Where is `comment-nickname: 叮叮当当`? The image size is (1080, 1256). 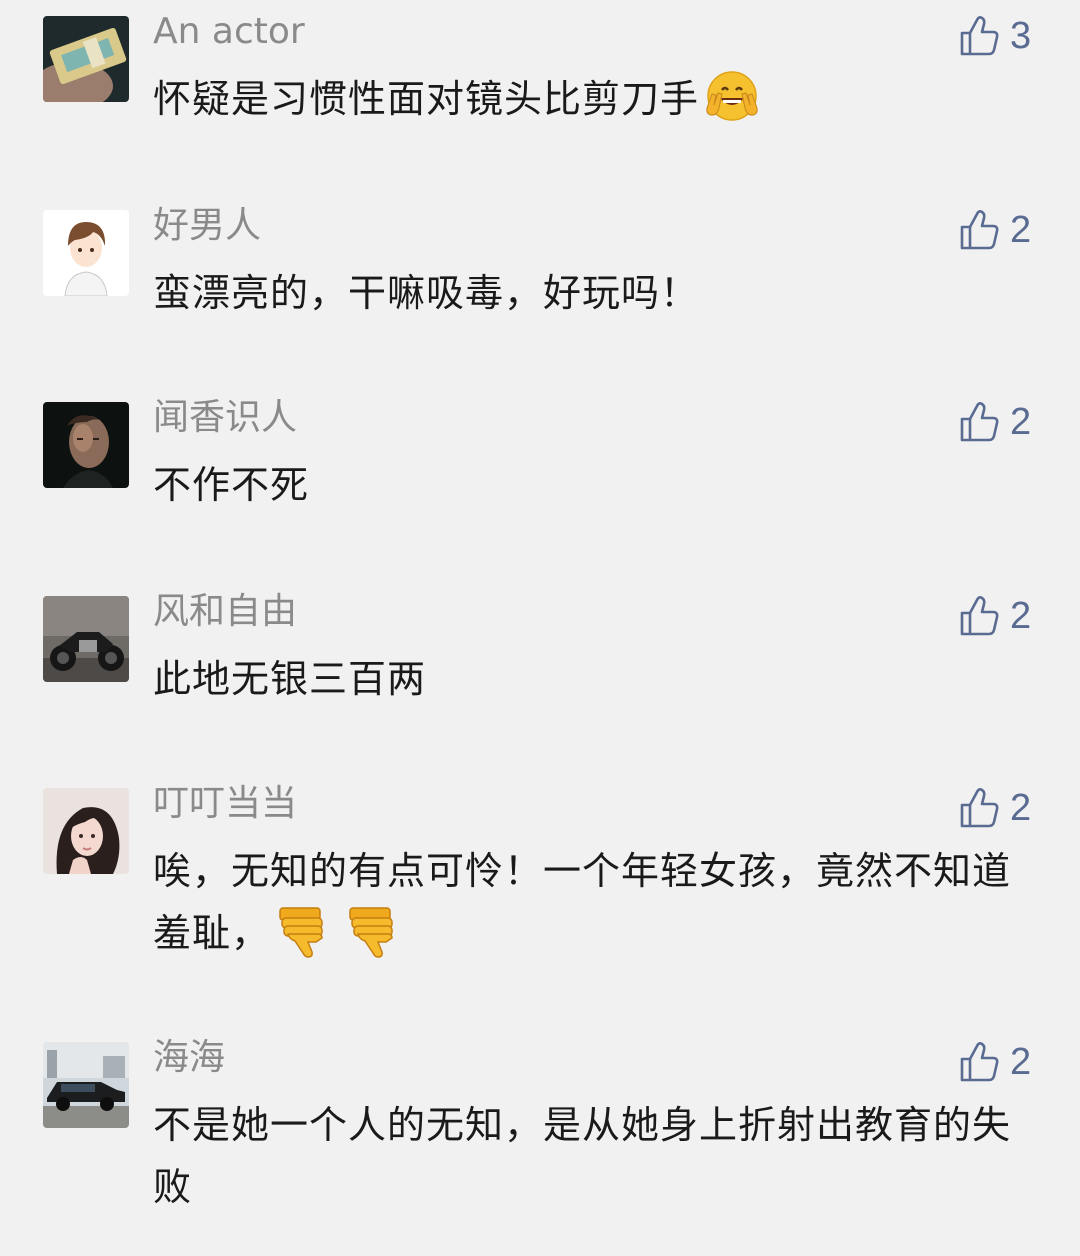 comment-nickname: 叮叮当当 is located at coordinates (225, 804).